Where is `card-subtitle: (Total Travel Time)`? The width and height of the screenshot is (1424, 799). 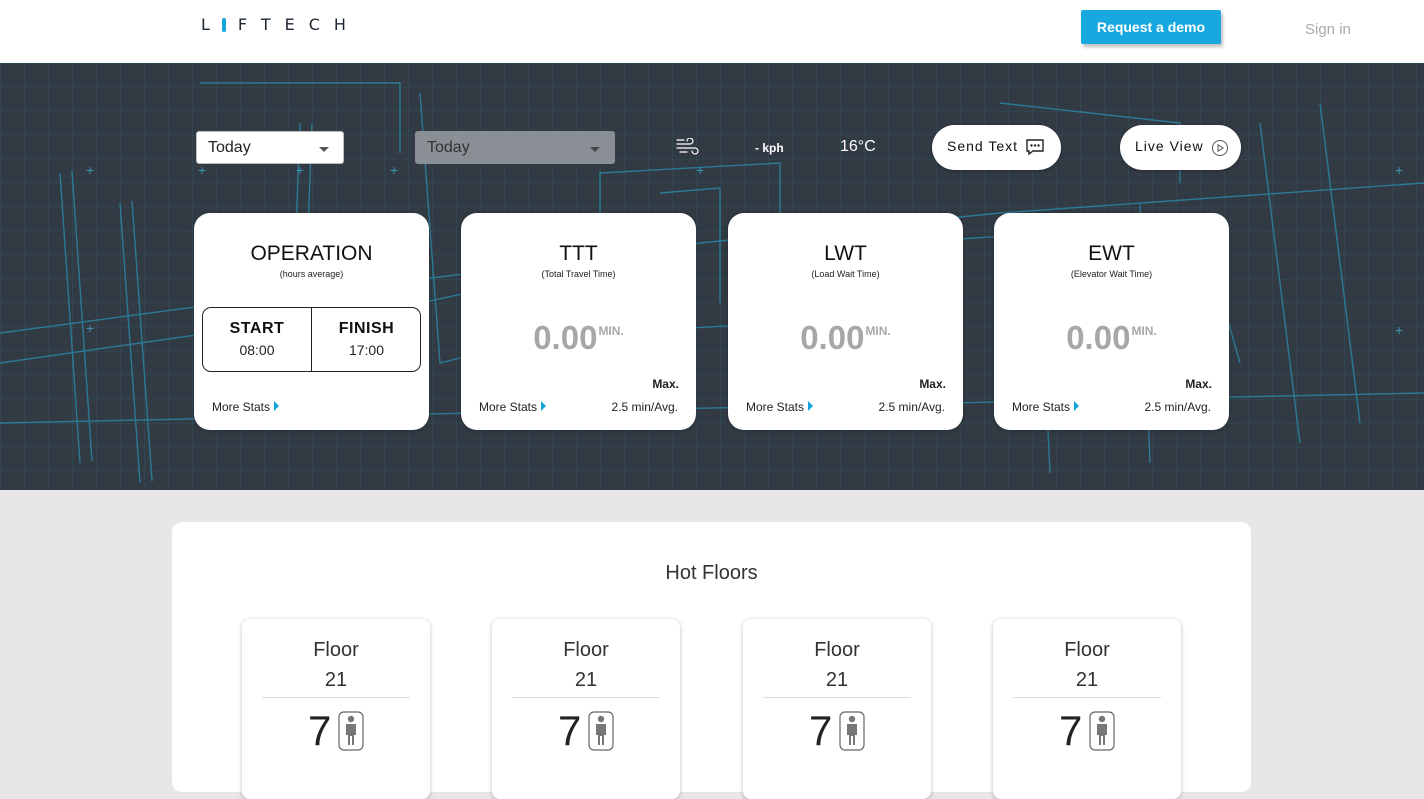
card-subtitle: (Total Travel Time) is located at coordinates (578, 274).